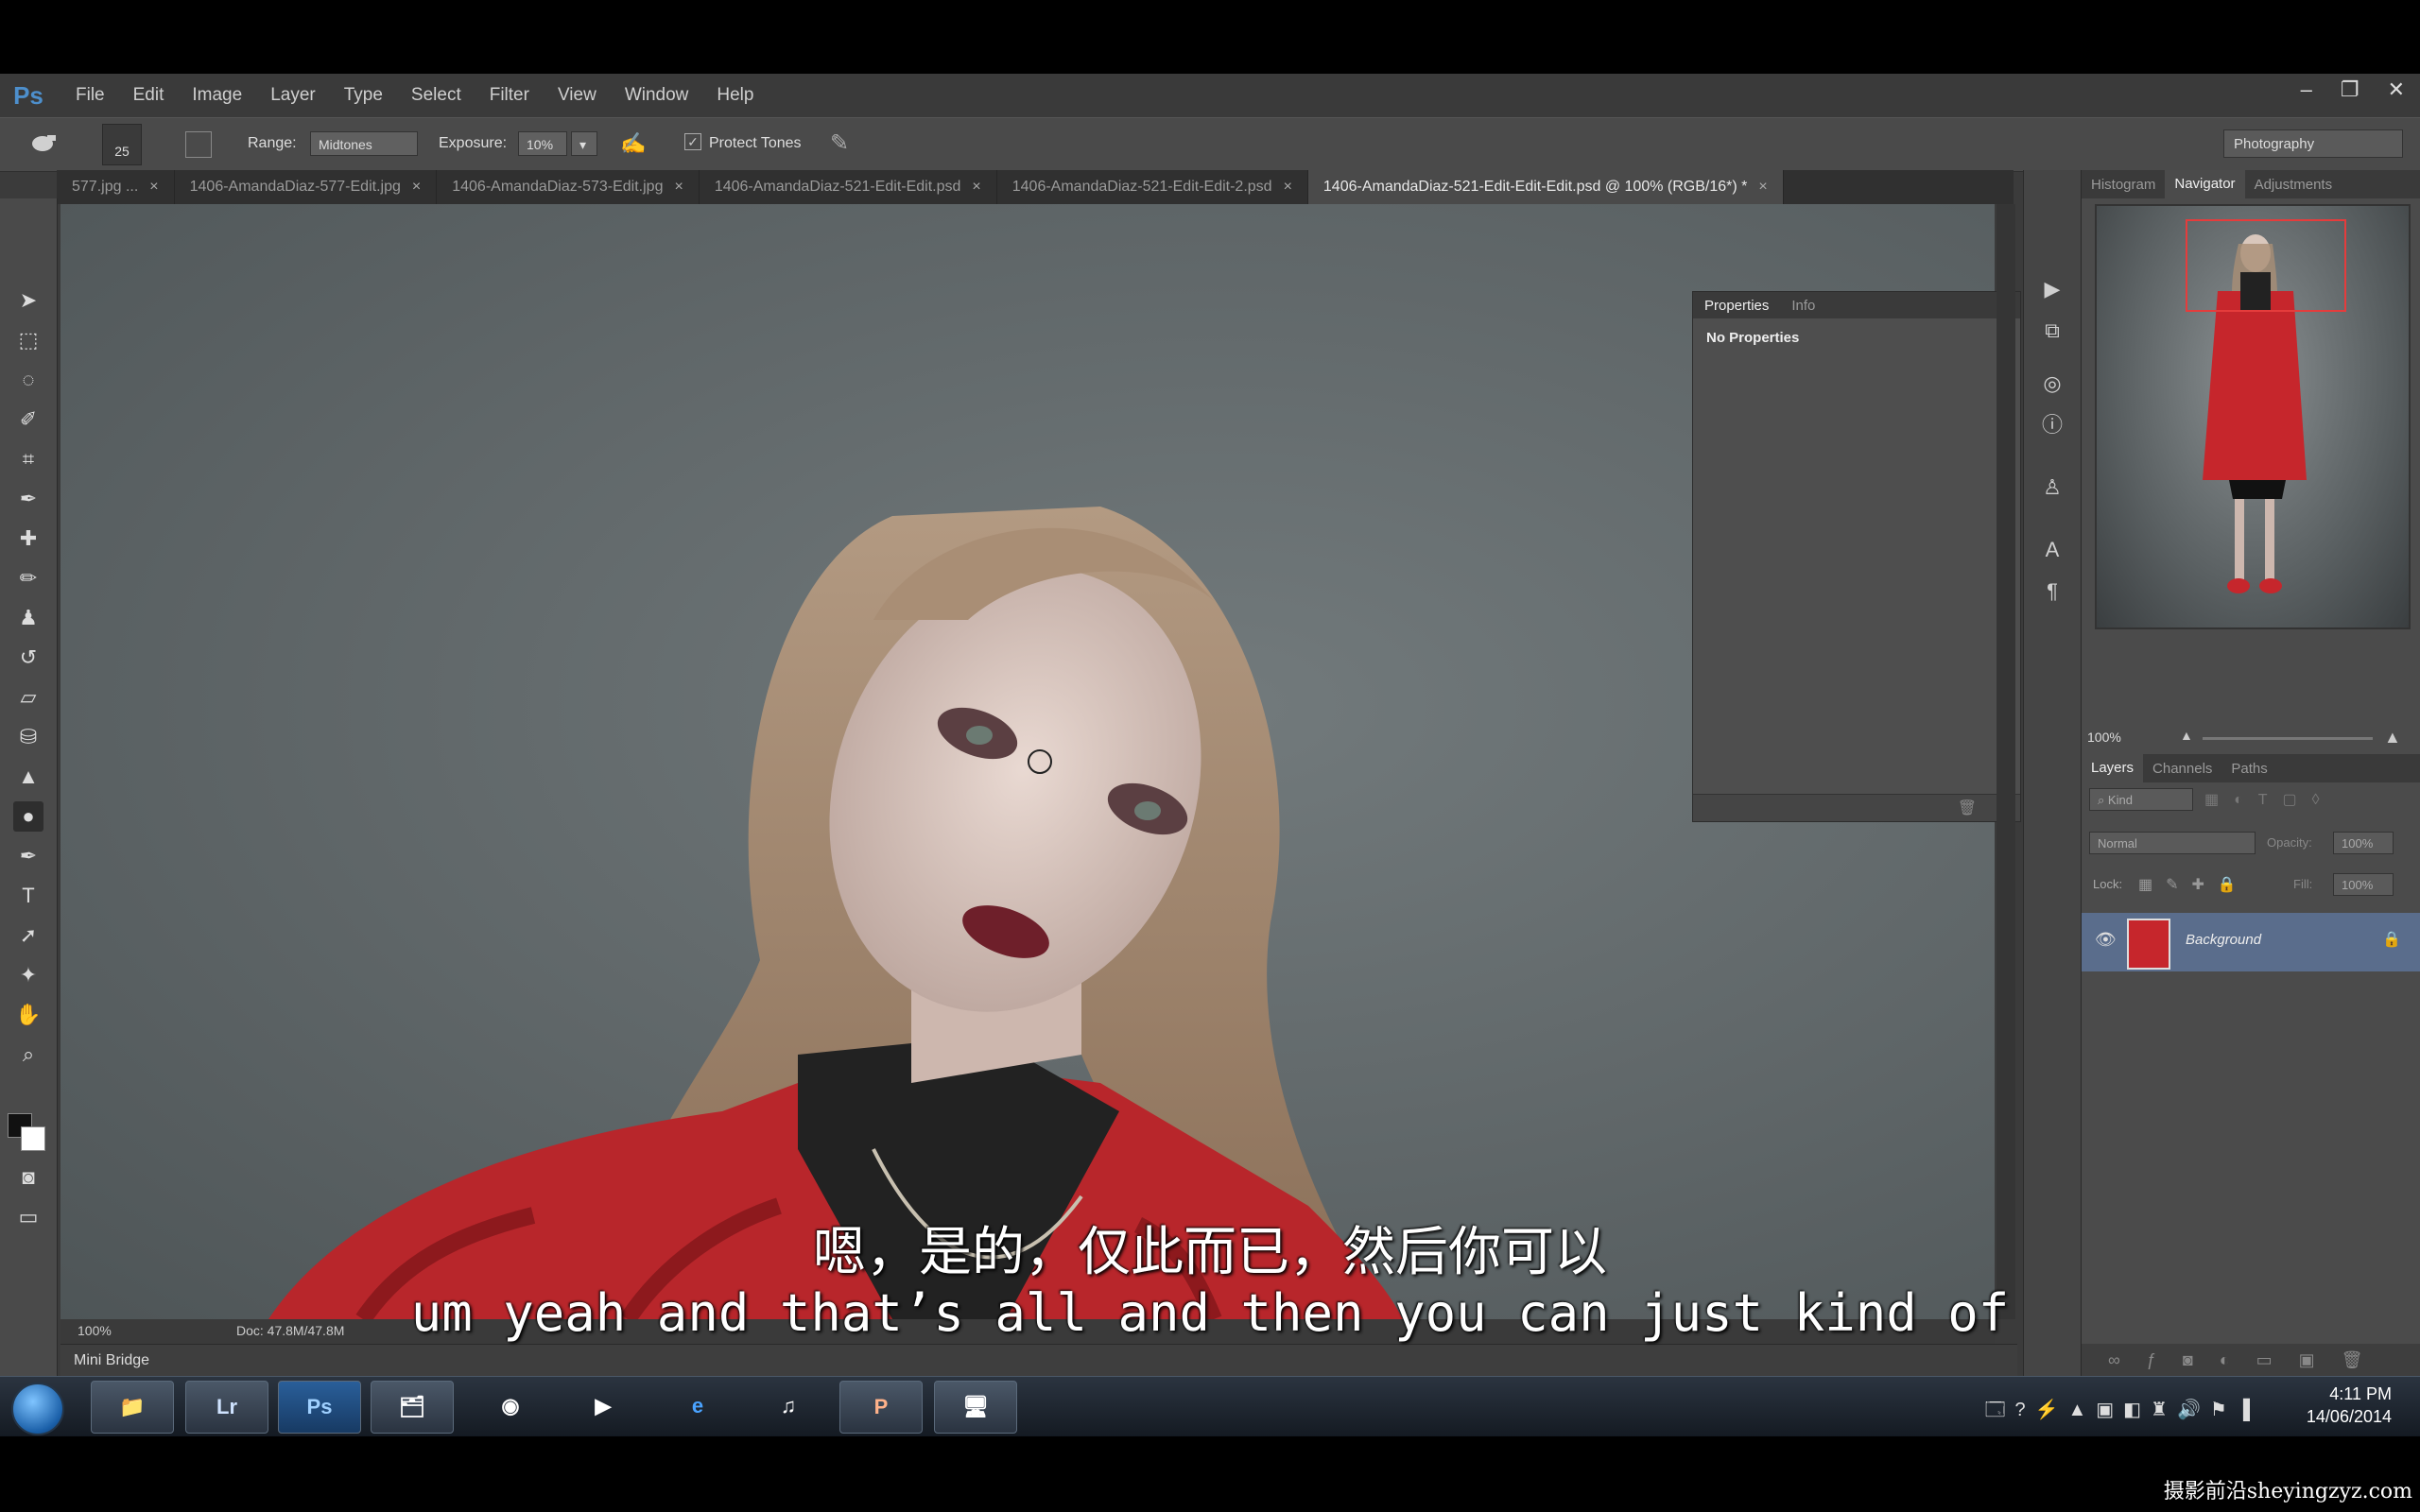 The height and width of the screenshot is (1512, 2420). Describe the element at coordinates (543, 143) in the screenshot. I see `exposure-input: 10%` at that location.